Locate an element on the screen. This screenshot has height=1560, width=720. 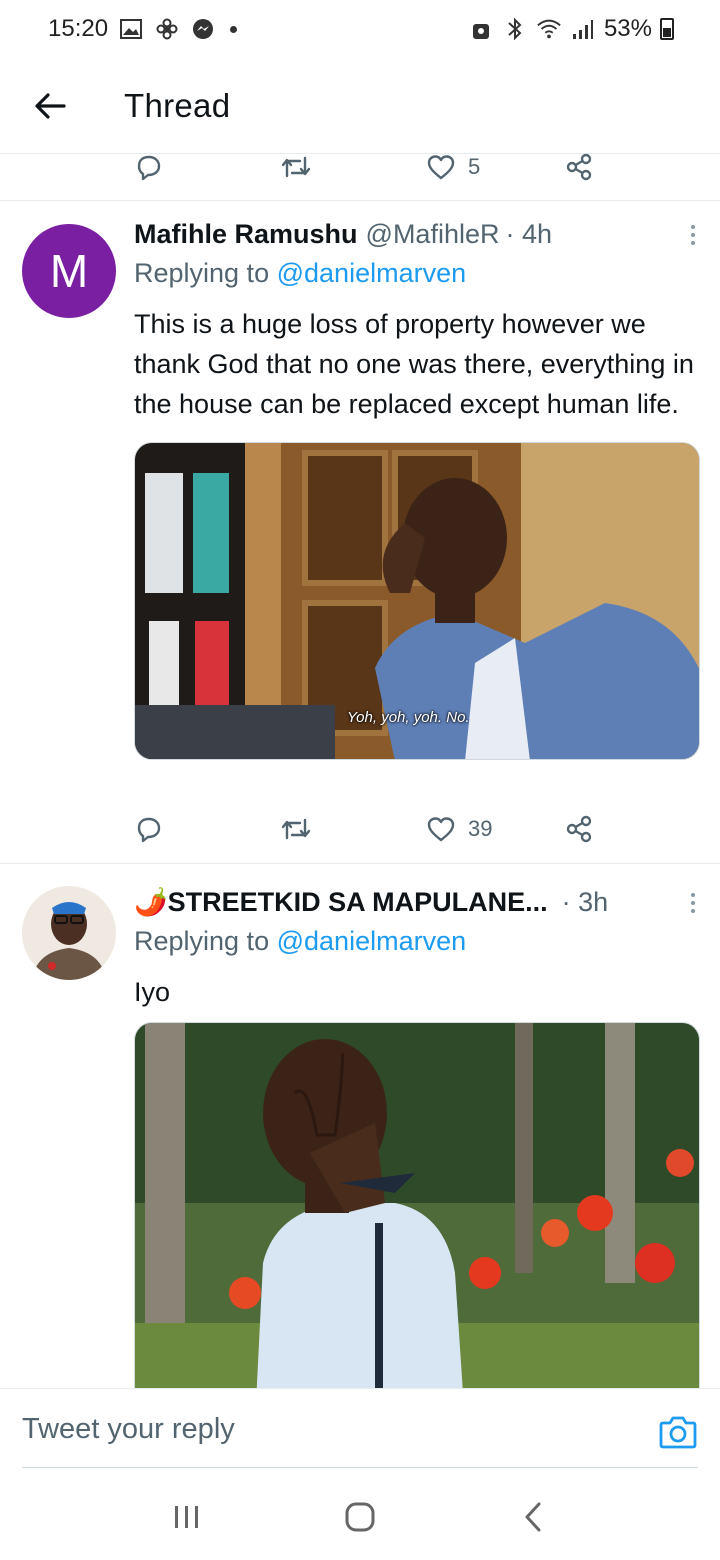
tweet-author-name: Mafihle Ramushu is located at coordinates (246, 234).